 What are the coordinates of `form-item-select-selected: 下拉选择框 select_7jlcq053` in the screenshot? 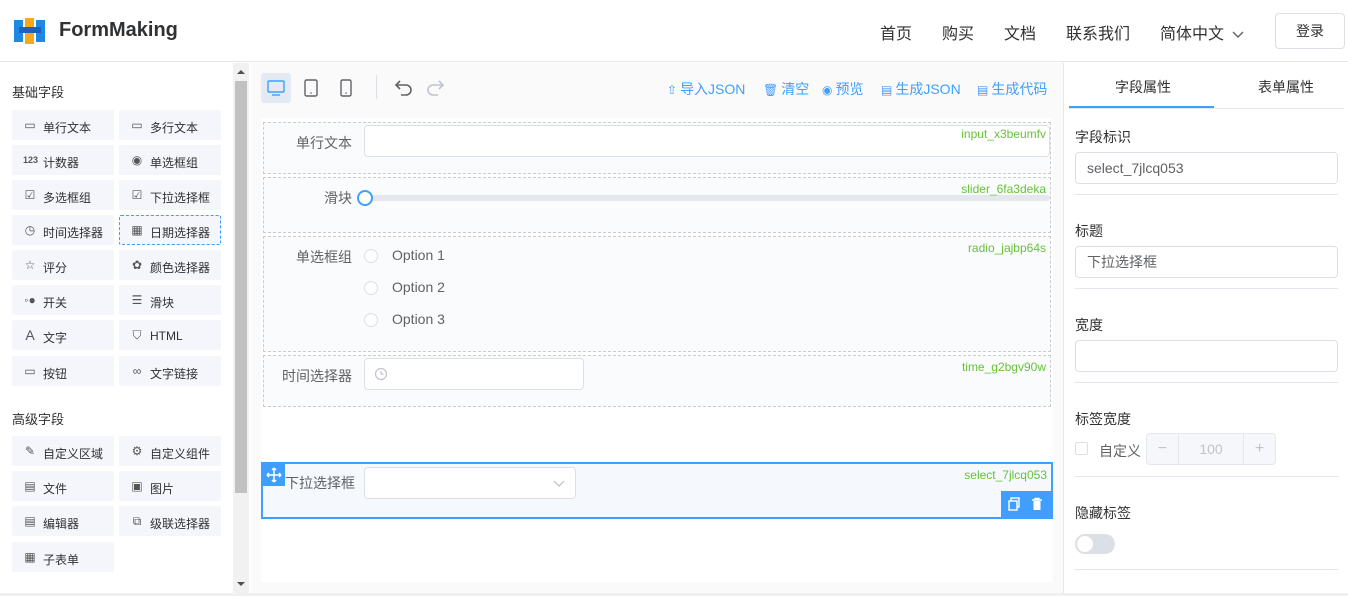 It's located at (657, 490).